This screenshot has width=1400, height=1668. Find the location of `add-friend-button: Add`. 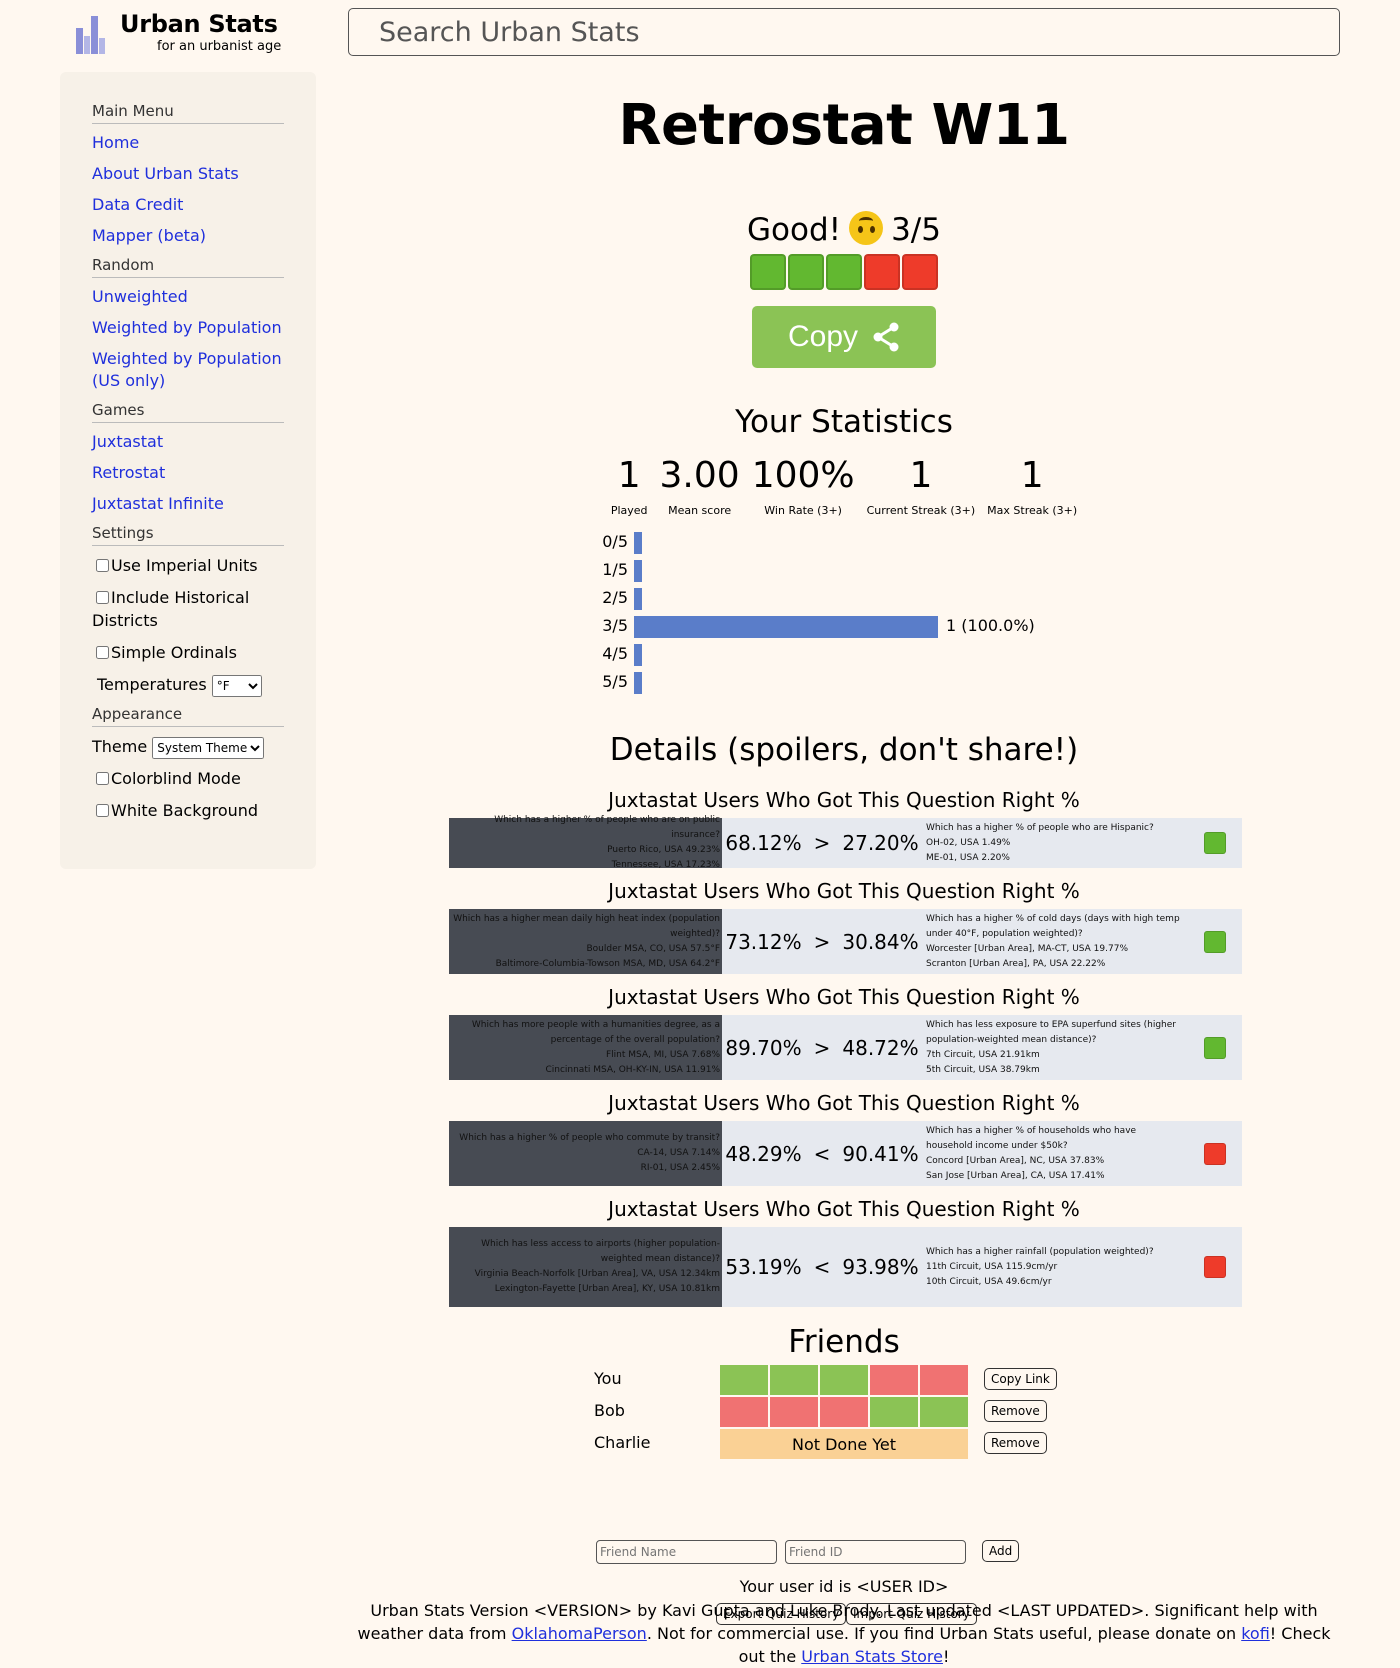

add-friend-button: Add is located at coordinates (1001, 1551).